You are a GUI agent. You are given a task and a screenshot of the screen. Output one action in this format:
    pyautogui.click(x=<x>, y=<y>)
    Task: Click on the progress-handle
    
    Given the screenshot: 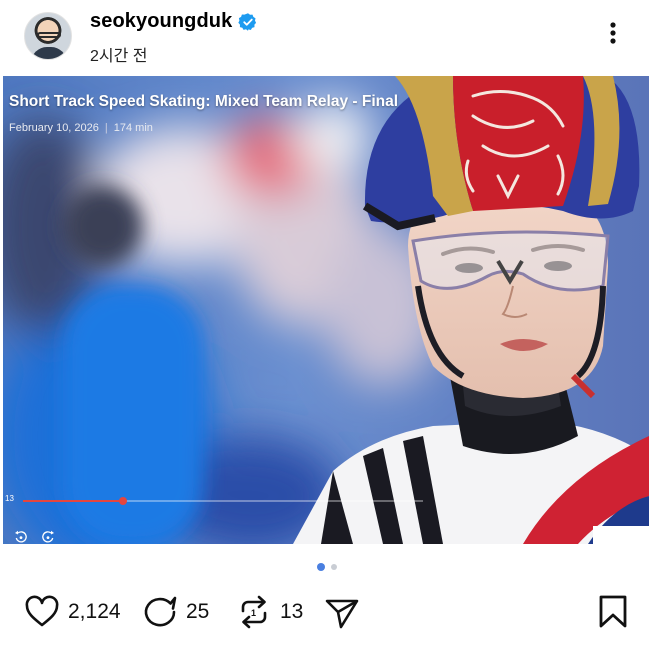 What is the action you would take?
    pyautogui.click(x=123, y=501)
    